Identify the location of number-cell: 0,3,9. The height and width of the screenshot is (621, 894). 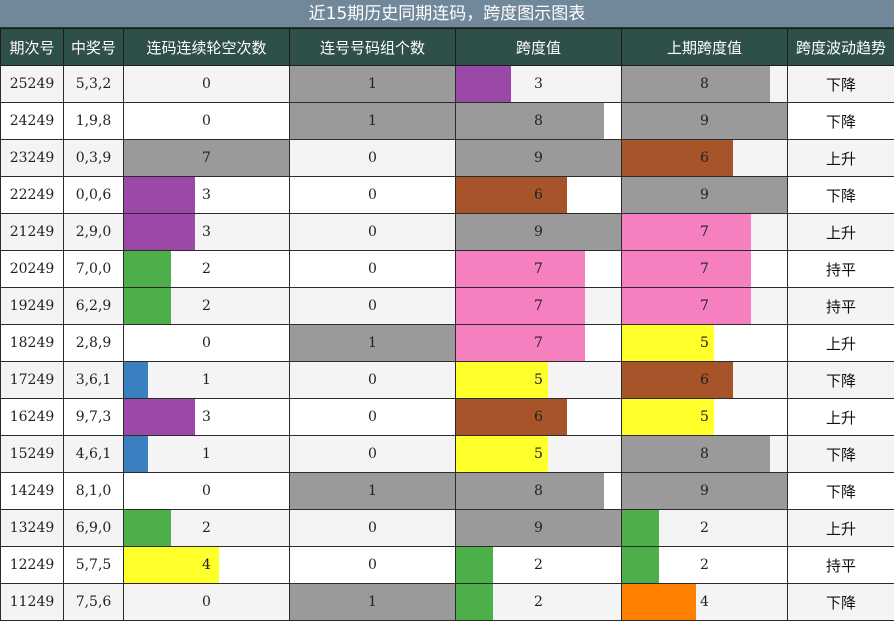
(94, 158).